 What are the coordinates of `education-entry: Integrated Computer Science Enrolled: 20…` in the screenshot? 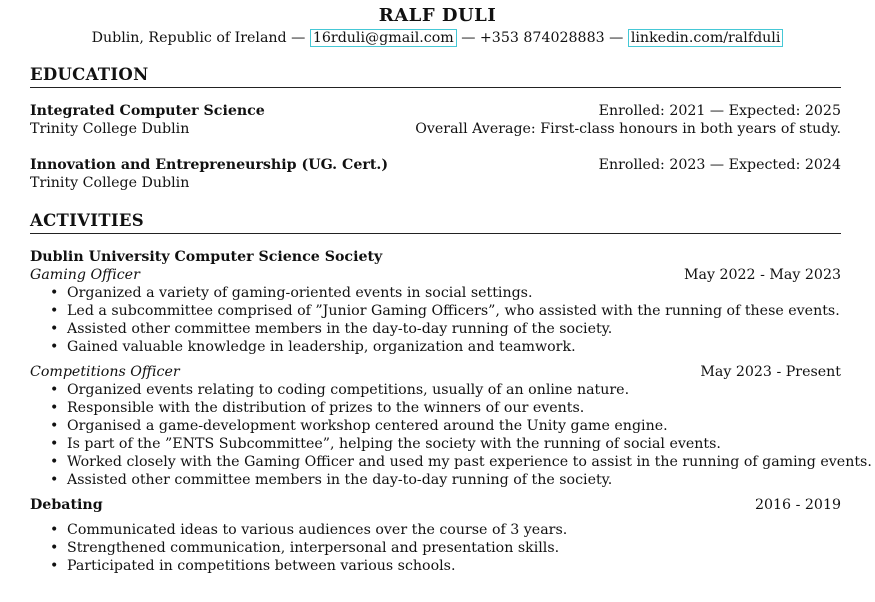 It's located at (435, 120).